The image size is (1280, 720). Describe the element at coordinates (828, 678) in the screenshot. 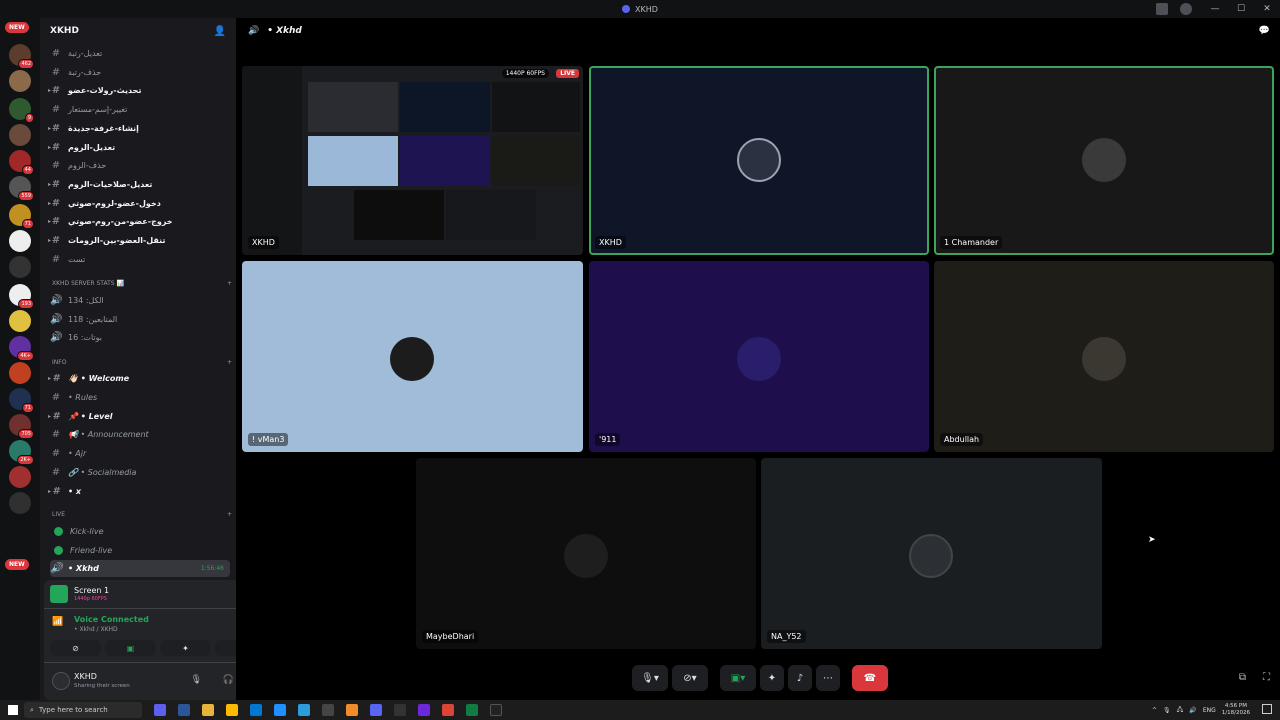

I see `more-options-button: ⋯` at that location.